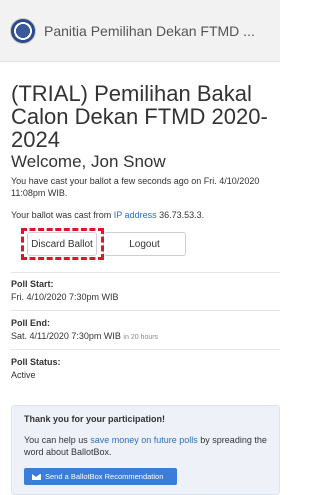 The width and height of the screenshot is (320, 495). Describe the element at coordinates (144, 244) in the screenshot. I see `logout-button: Logout` at that location.